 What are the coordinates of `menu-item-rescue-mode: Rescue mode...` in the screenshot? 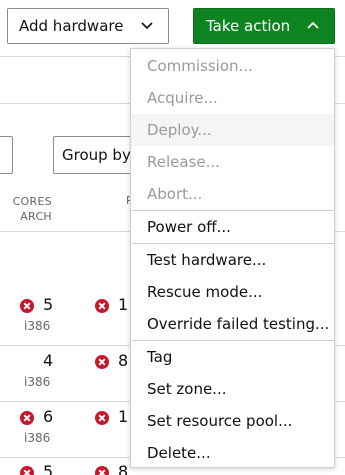 It's located at (232, 292).